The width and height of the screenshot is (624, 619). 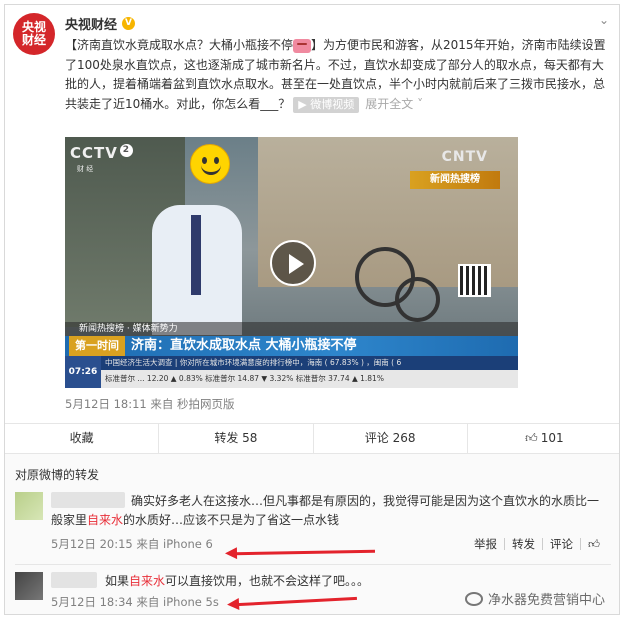 I want to click on post-title-end: 】, so click(x=317, y=45).